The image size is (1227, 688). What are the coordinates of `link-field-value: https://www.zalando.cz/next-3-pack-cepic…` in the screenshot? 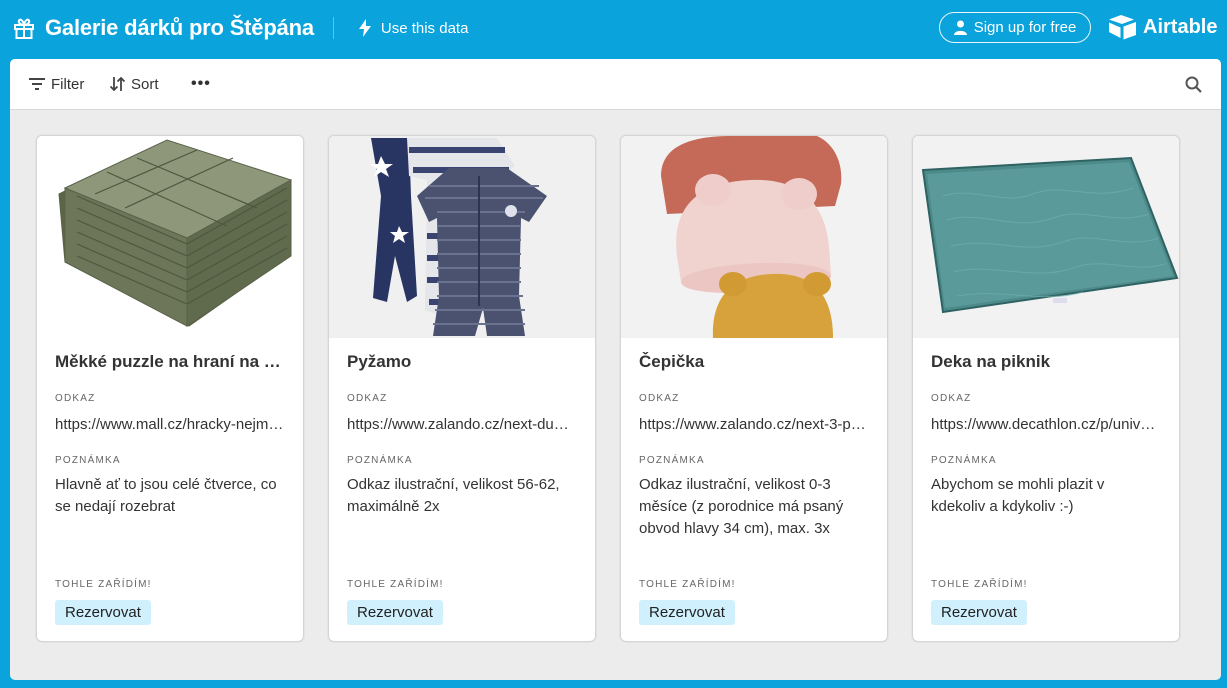 It's located at (754, 425).